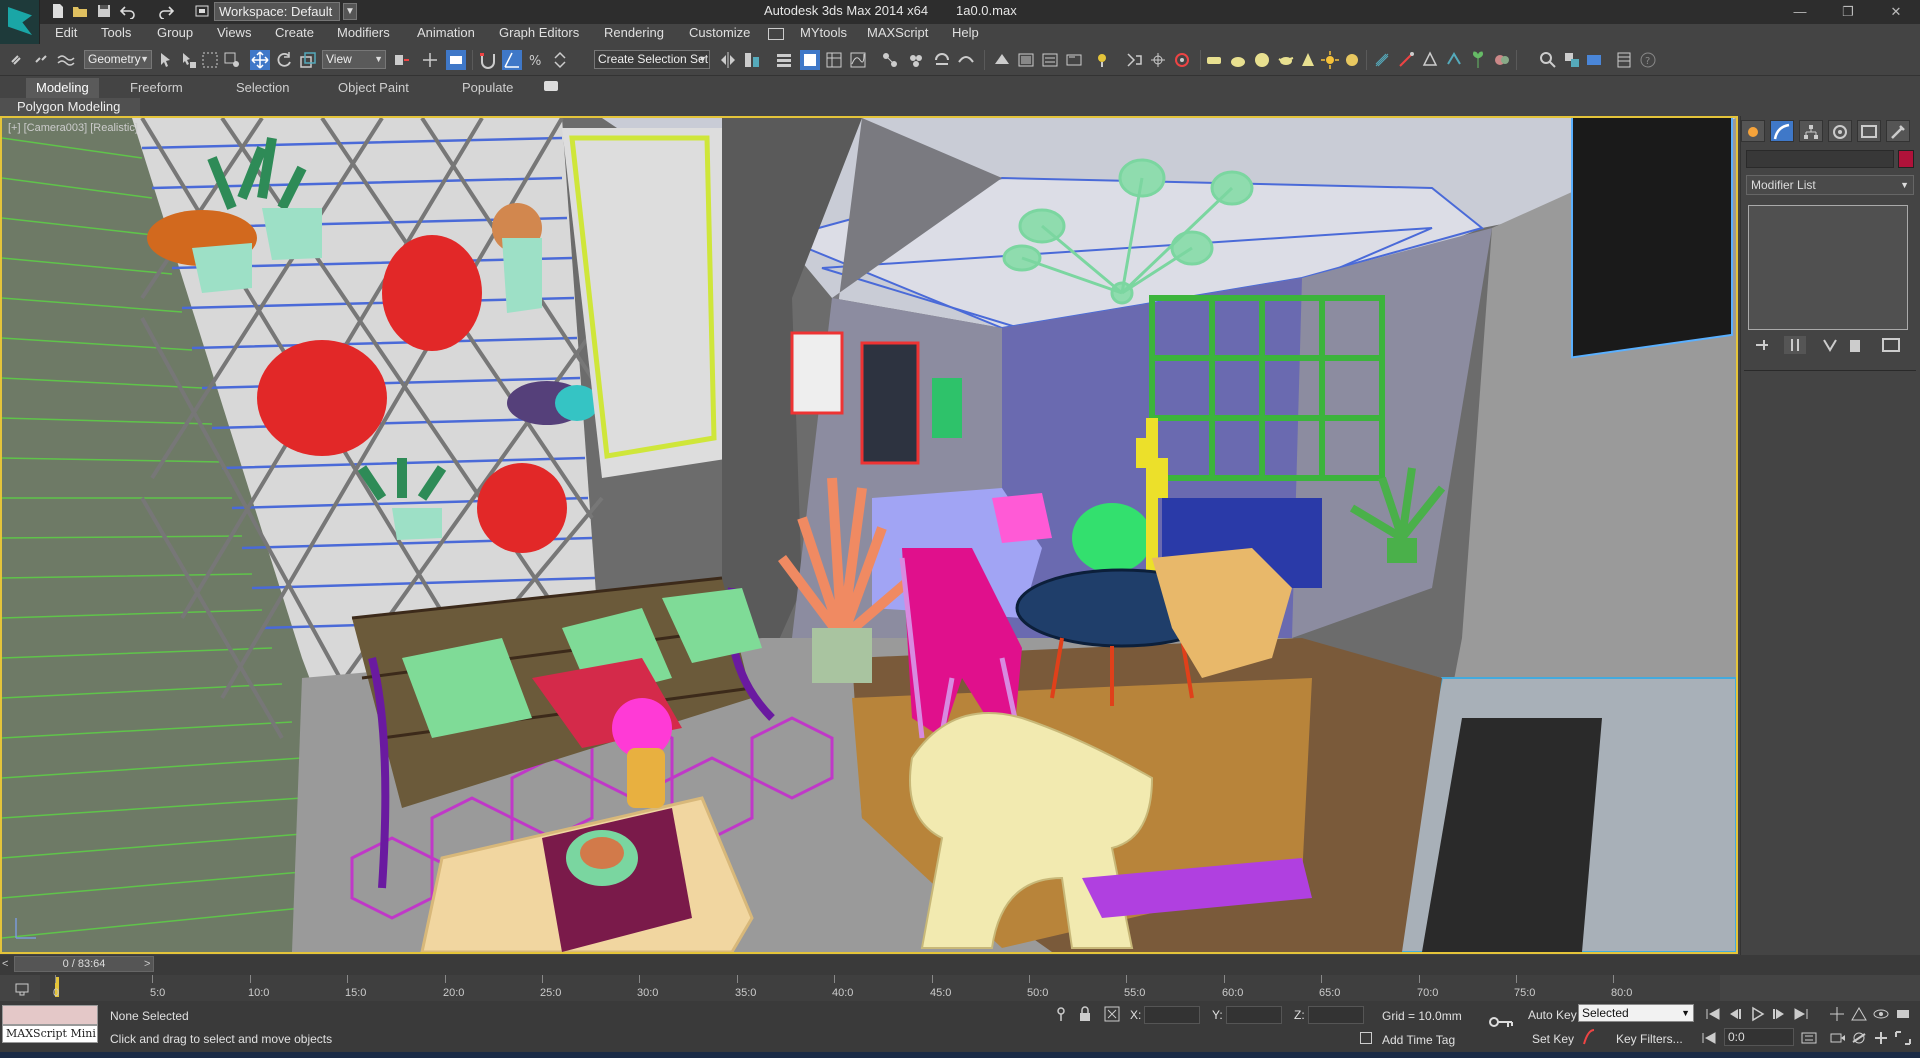 This screenshot has width=1920, height=1058. What do you see at coordinates (430, 60) in the screenshot?
I see `select-and-manipulate-icon` at bounding box center [430, 60].